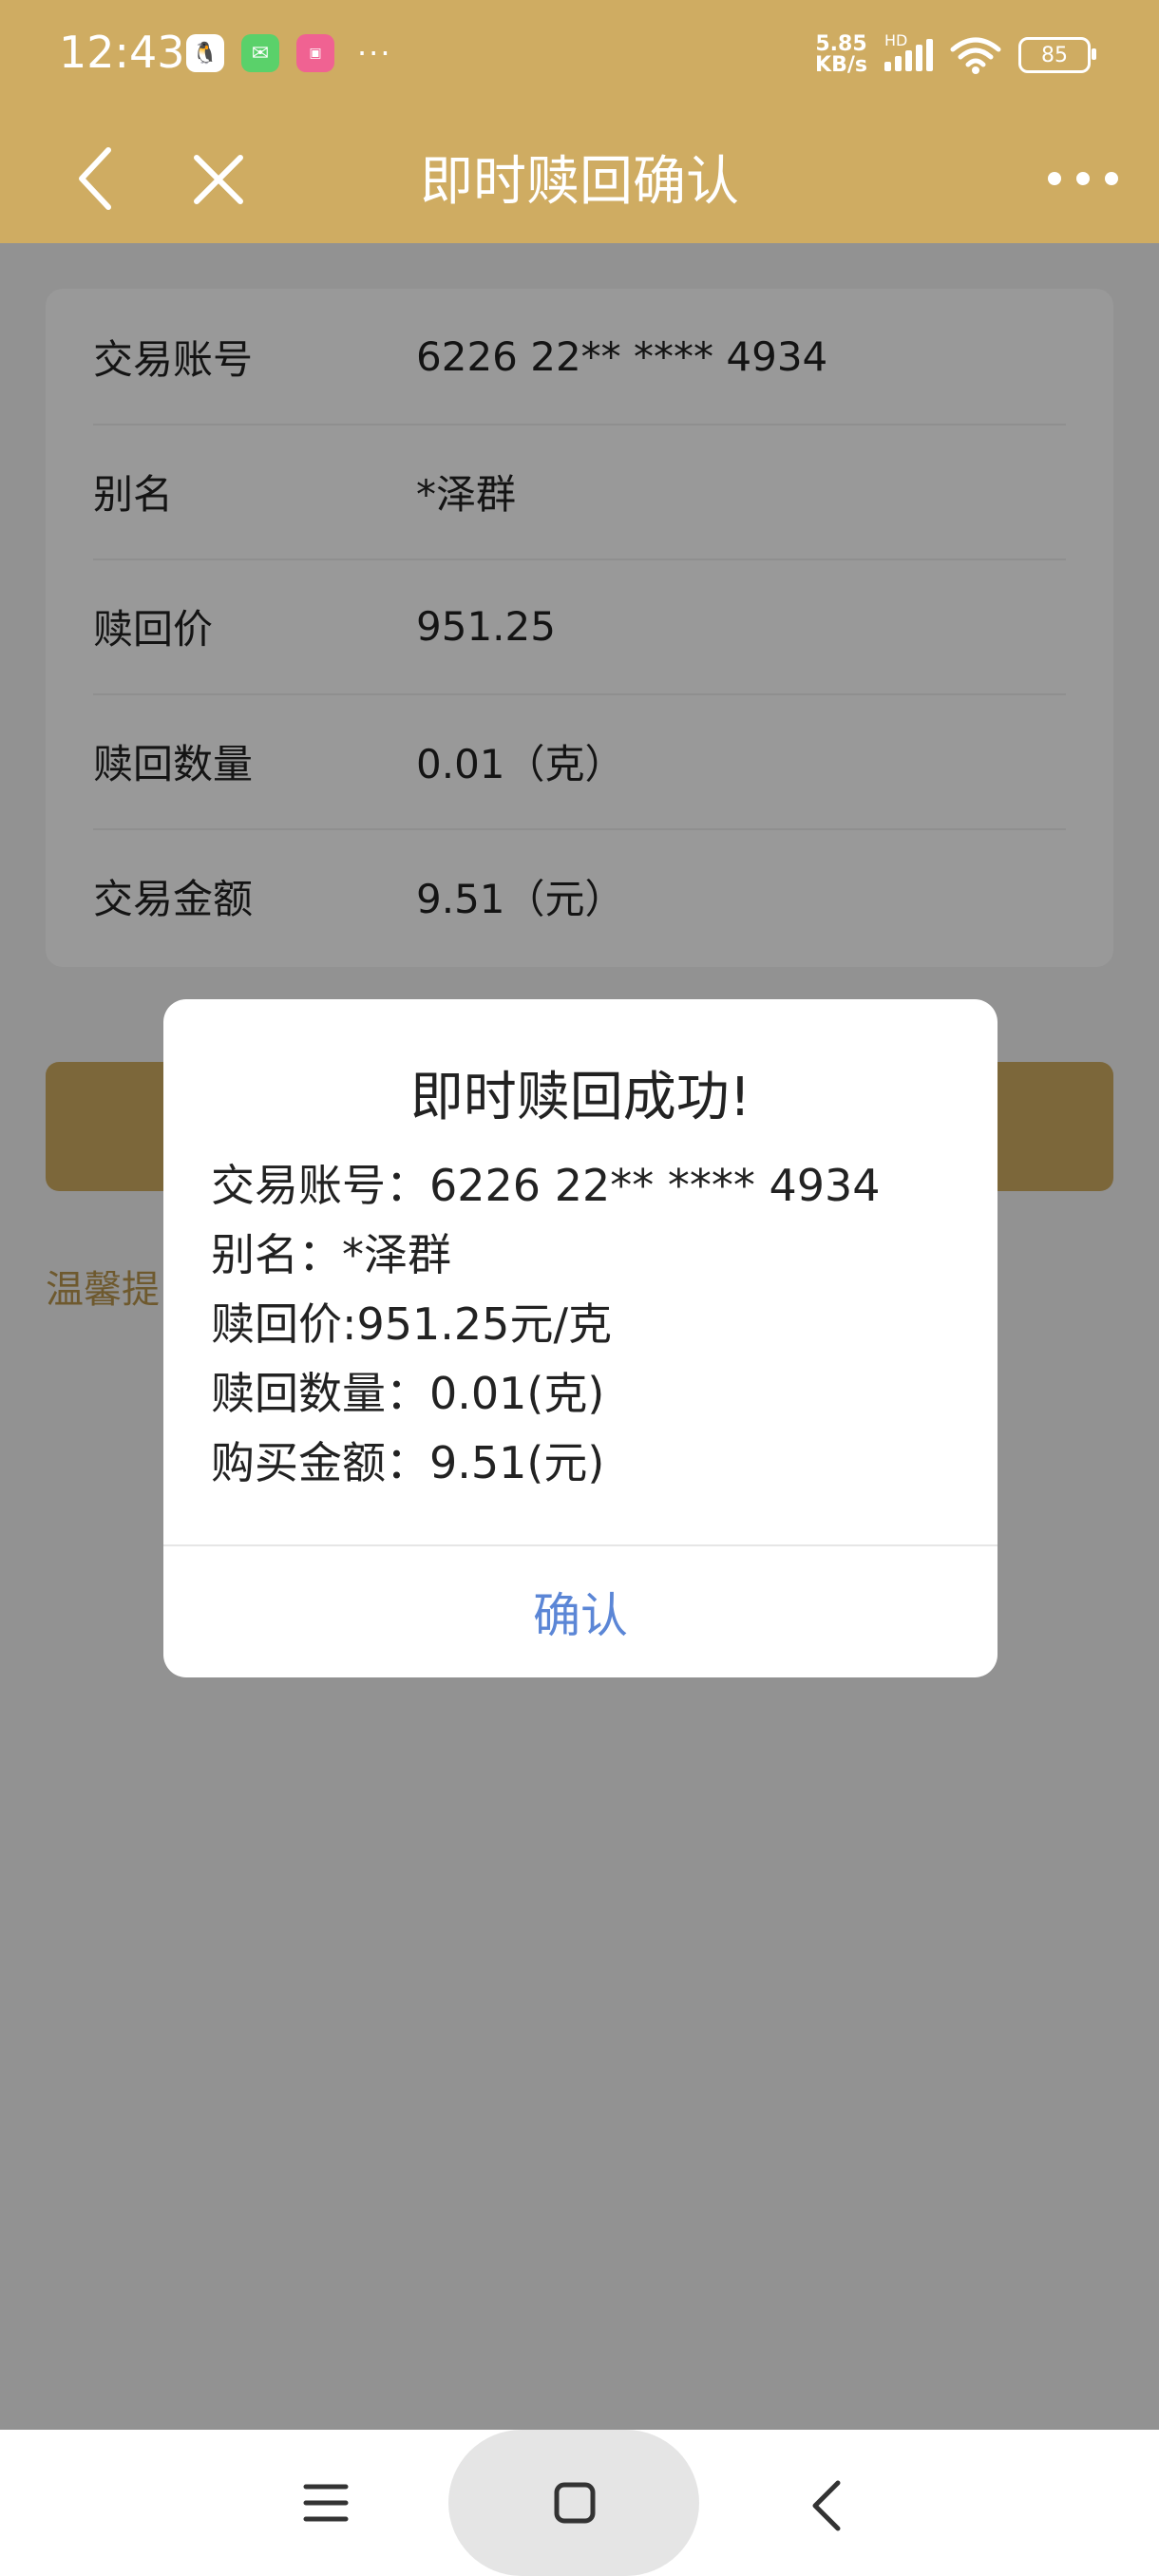 Image resolution: width=1159 pixels, height=2576 pixels. I want to click on notification-icons: 🐧 ✉ ▣ ···, so click(289, 53).